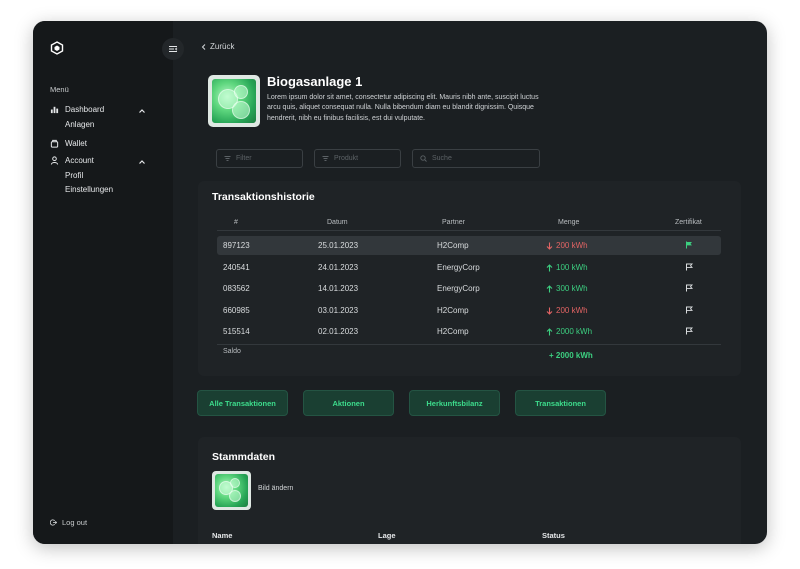 This screenshot has height=569, width=800. Describe the element at coordinates (263, 197) in the screenshot. I see `transaction-history-title: Transaktionshistorie` at that location.